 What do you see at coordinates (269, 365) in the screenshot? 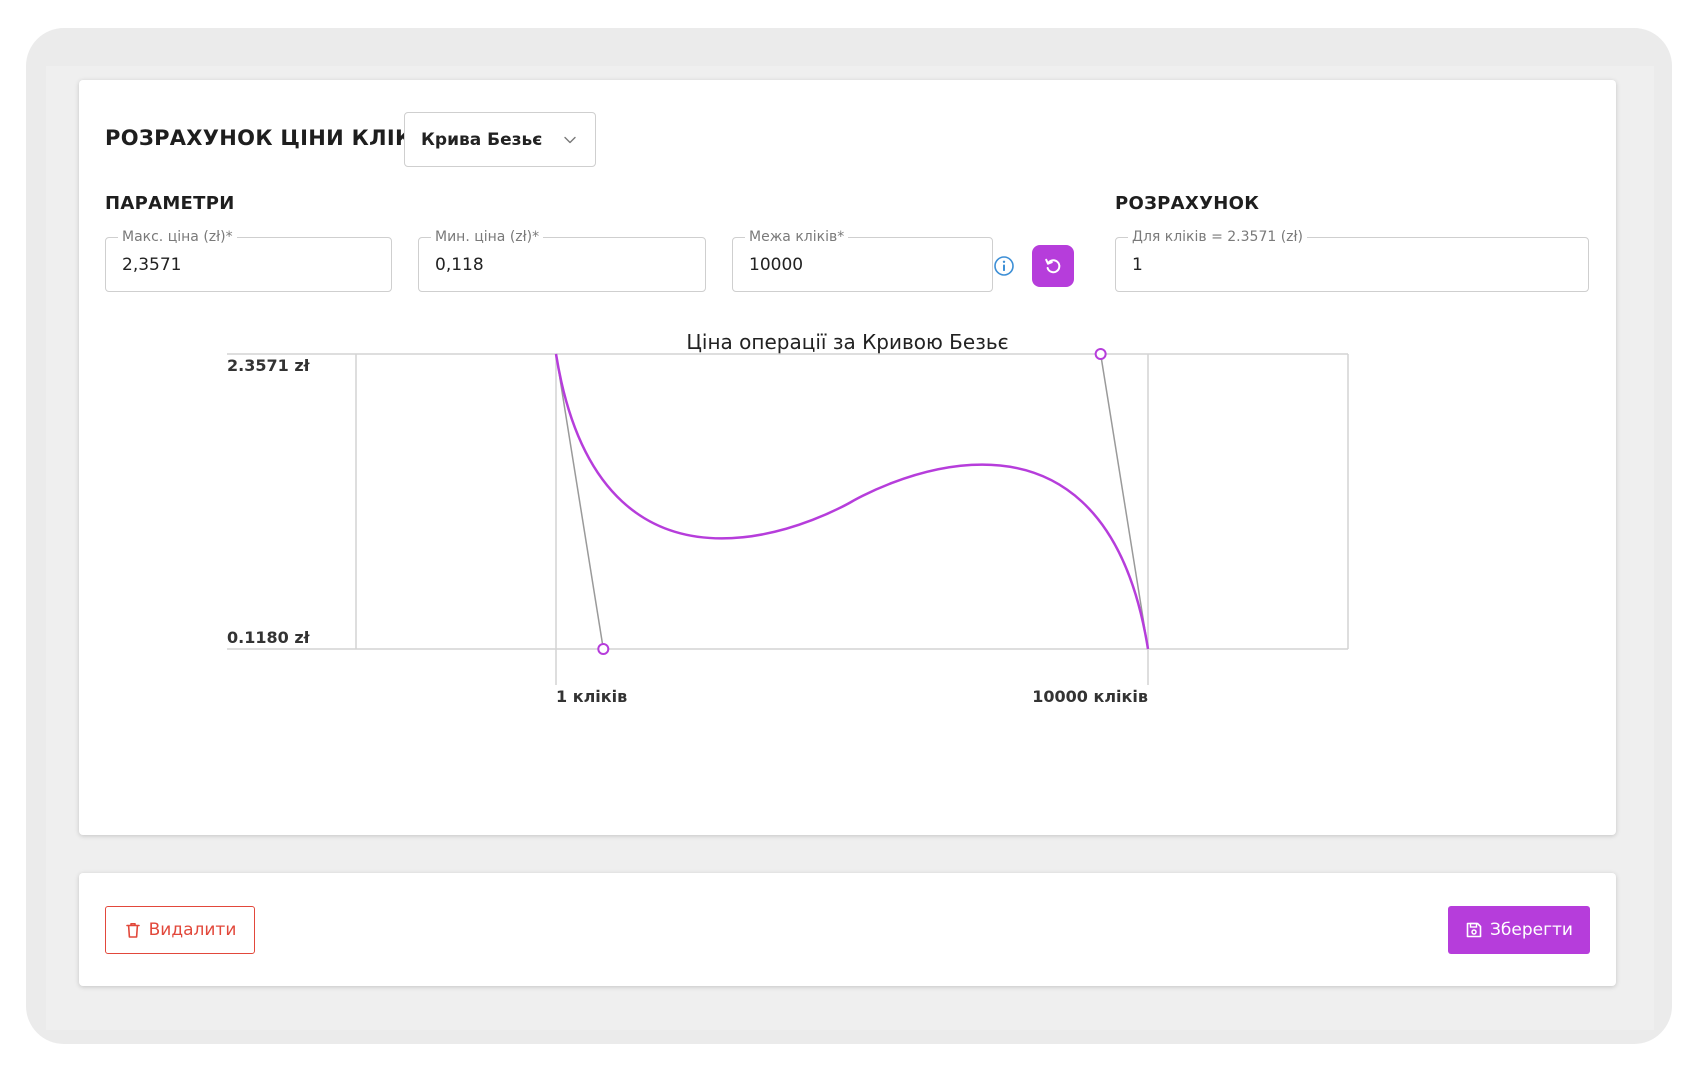
I see `y-tick-label-max: 2.3571 zł` at bounding box center [269, 365].